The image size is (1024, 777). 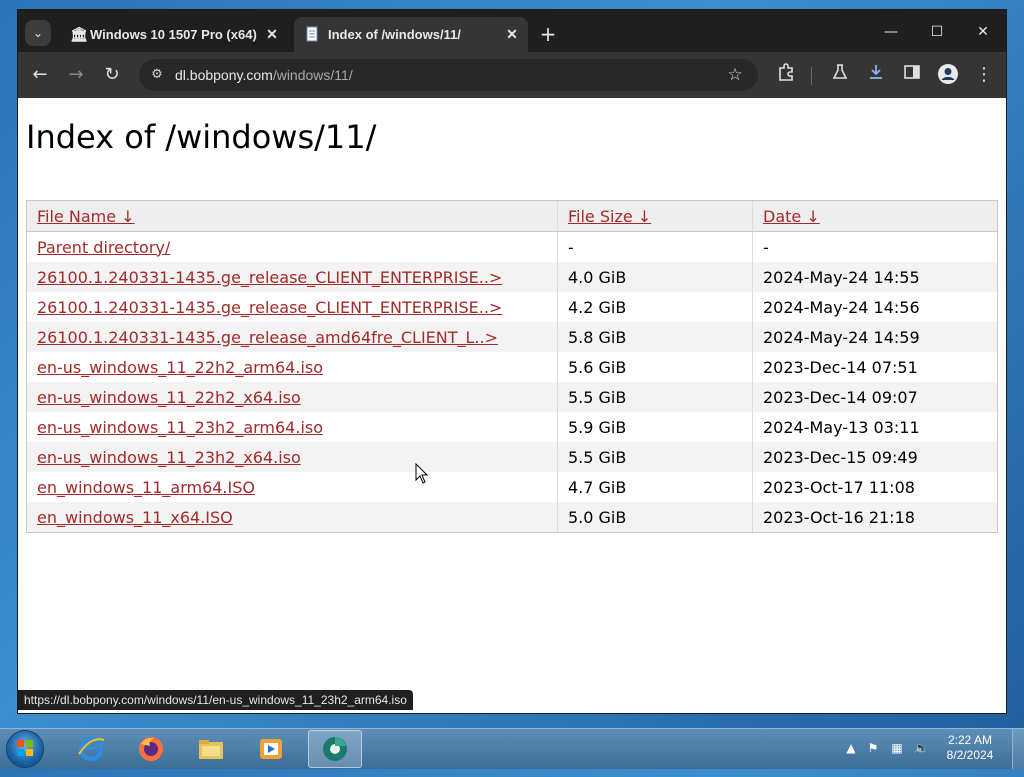 I want to click on table-header-row: File Name ↓ File Size ↓ Date ↓, so click(x=512, y=216).